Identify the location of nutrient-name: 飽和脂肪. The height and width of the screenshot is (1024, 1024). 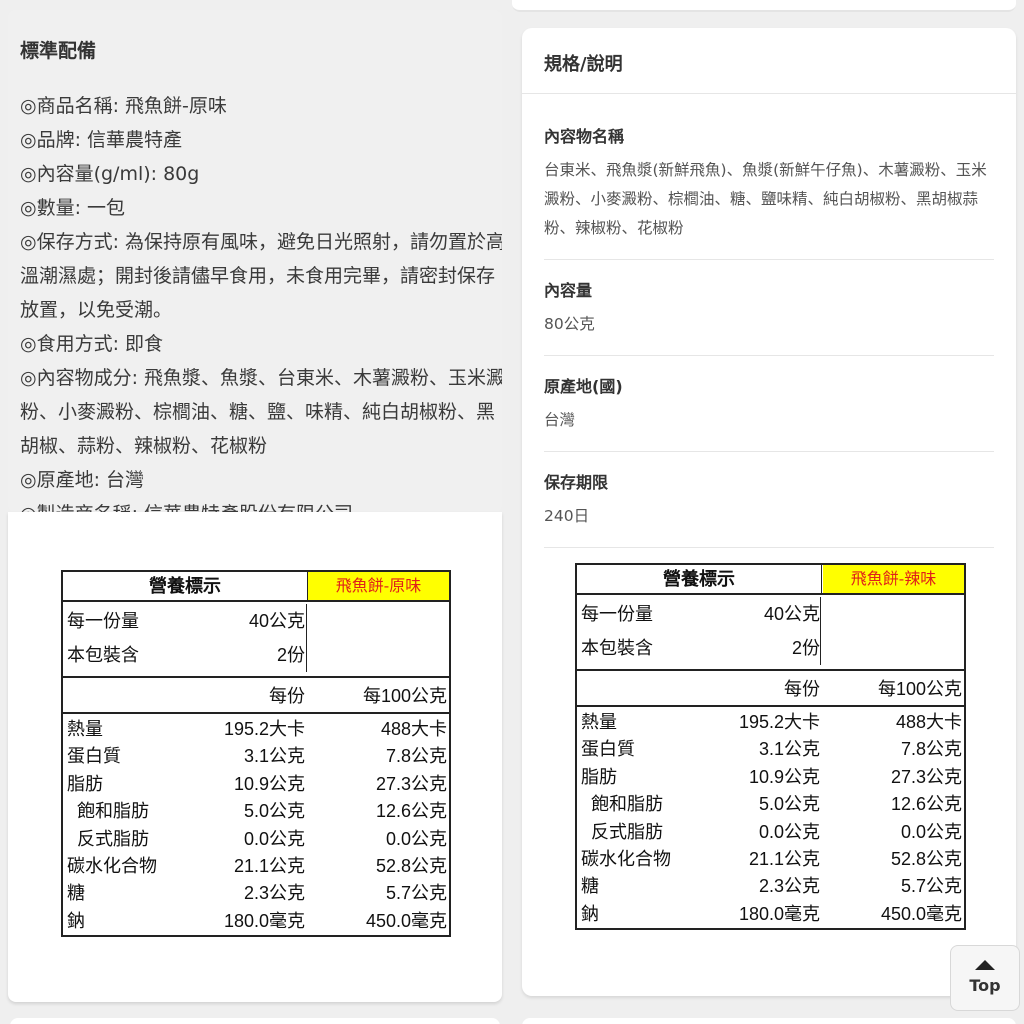
(113, 811).